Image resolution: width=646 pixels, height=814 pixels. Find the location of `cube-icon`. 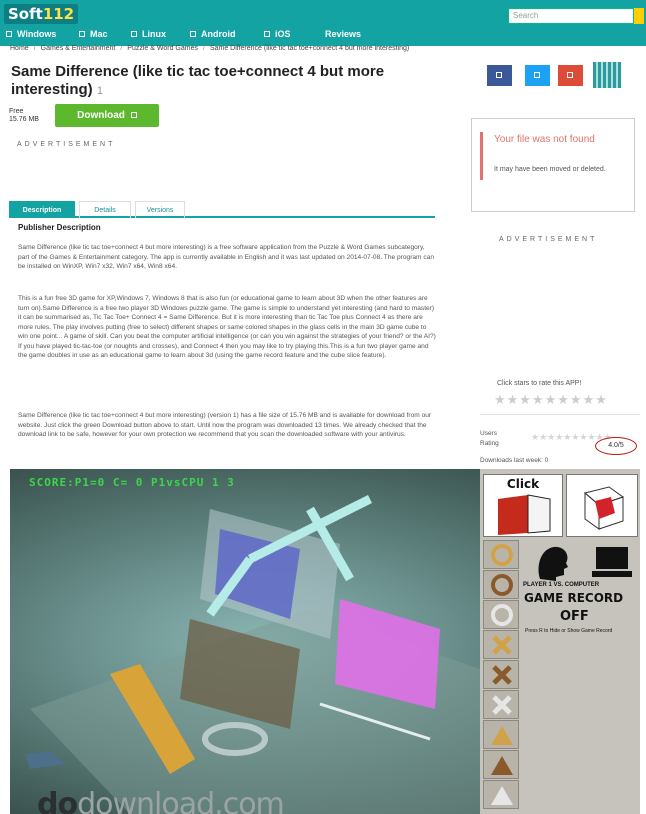

cube-icon is located at coordinates (604, 508).